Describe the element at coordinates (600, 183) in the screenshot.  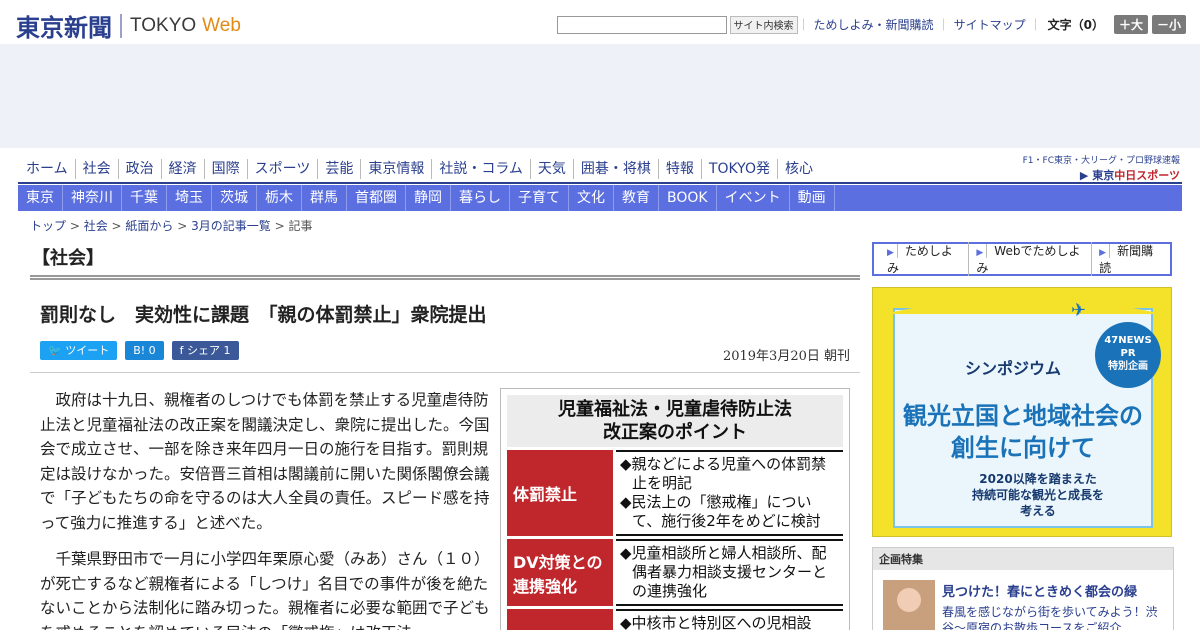
I see `nav-divider` at that location.